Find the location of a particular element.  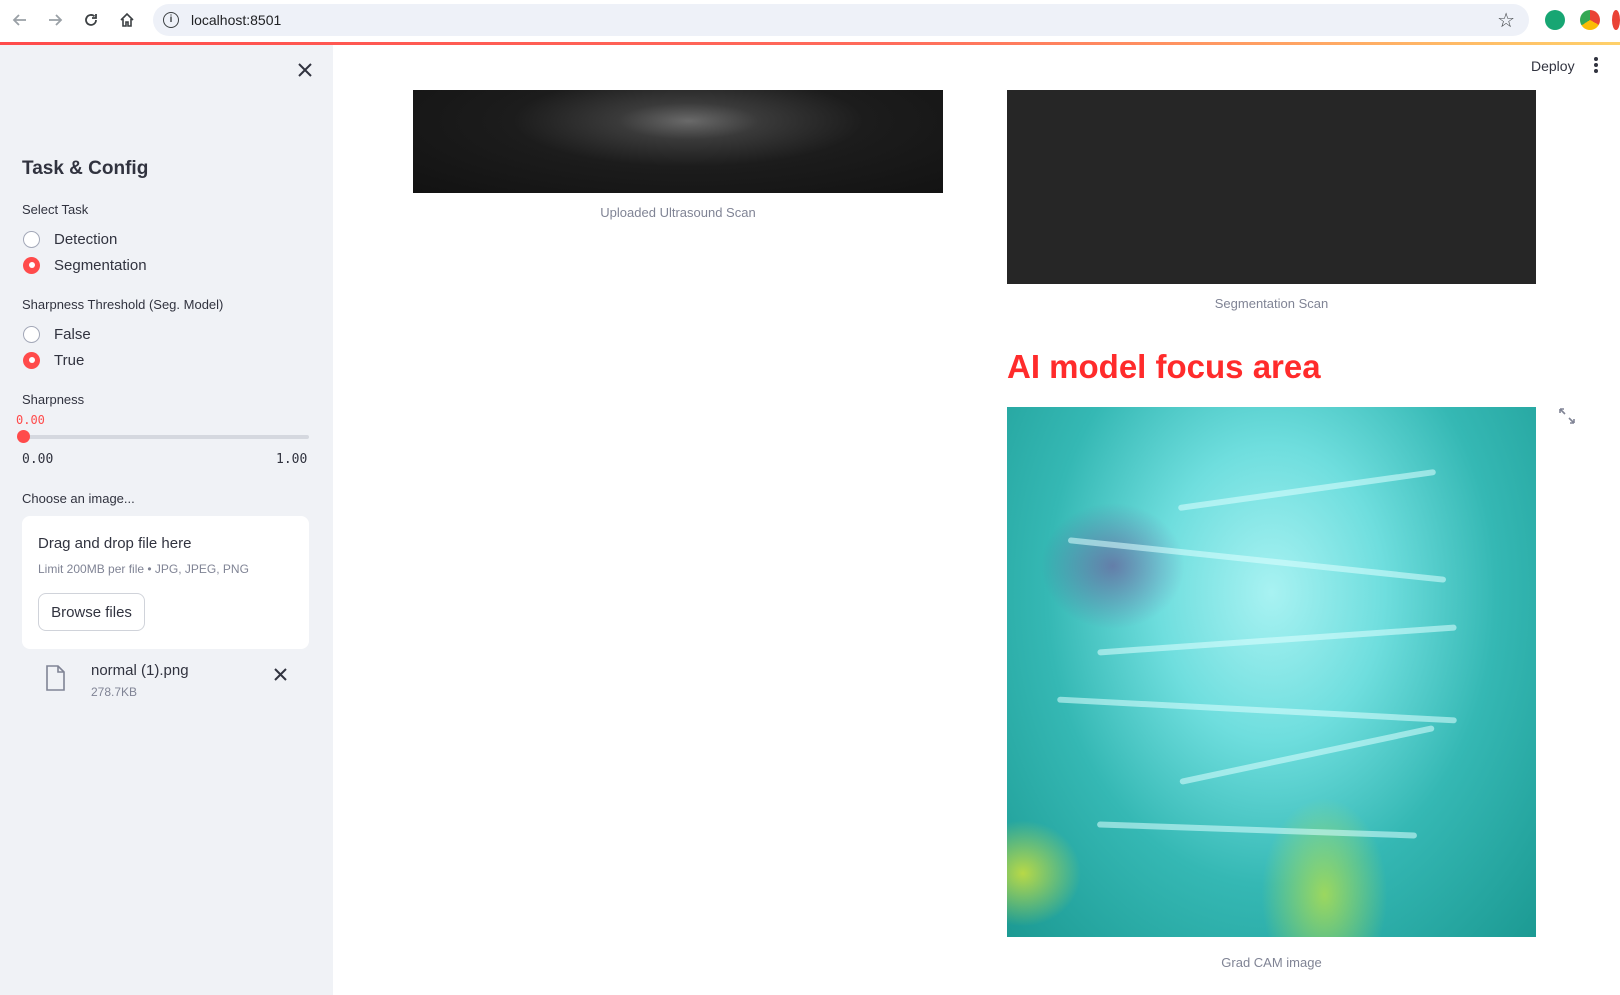

uploaded-ultrasound-image is located at coordinates (678, 141).